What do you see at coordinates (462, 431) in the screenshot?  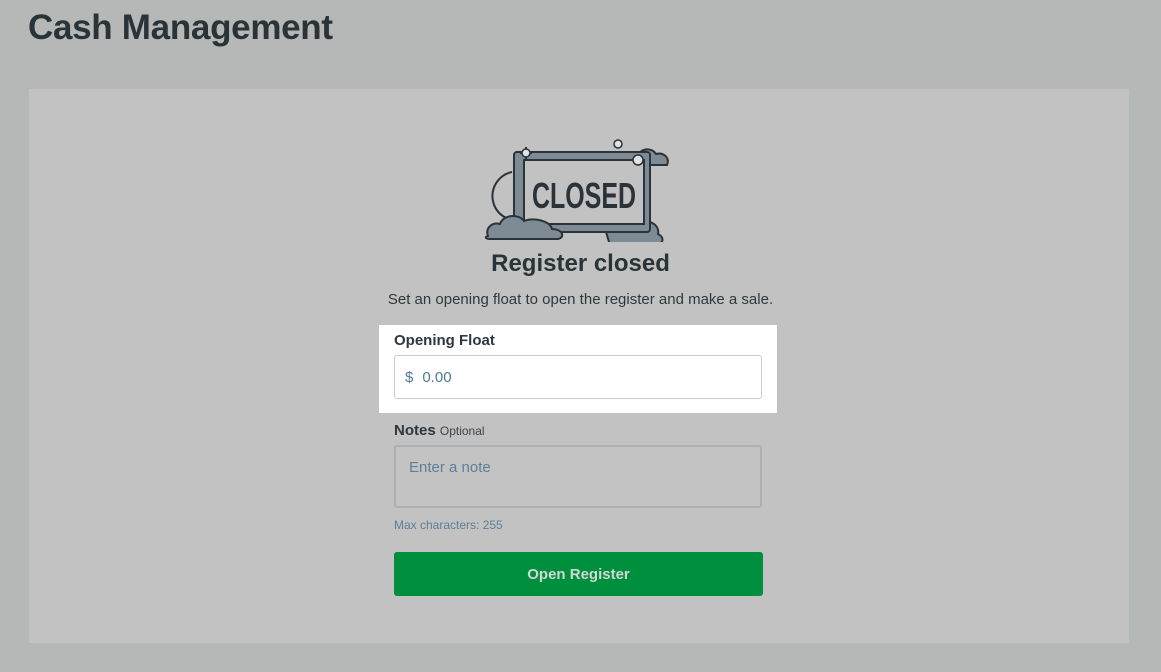 I see `notes-optional-label: Optional` at bounding box center [462, 431].